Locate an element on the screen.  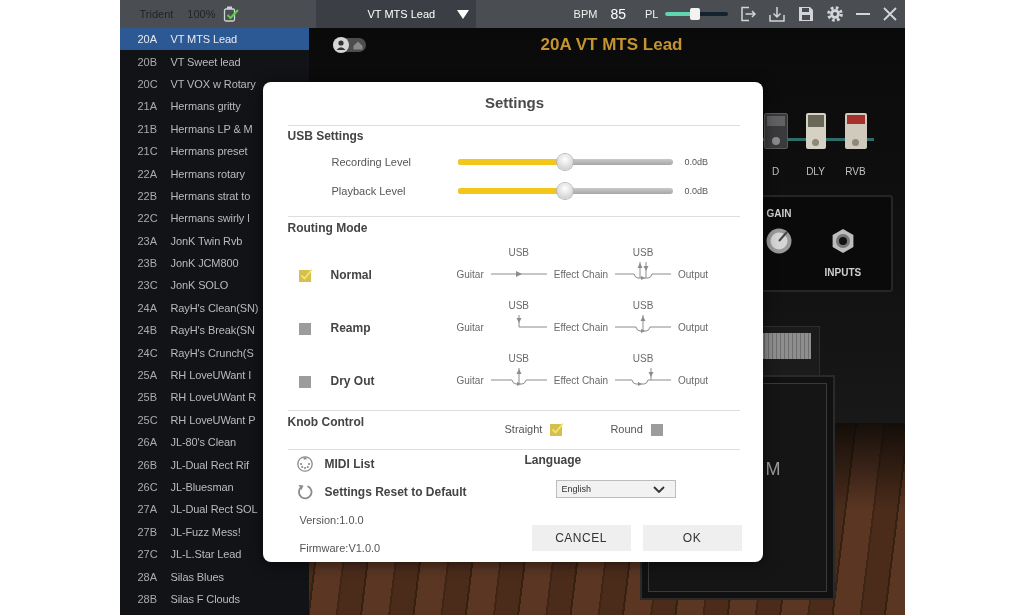
preset-code: 23A is located at coordinates (148, 240).